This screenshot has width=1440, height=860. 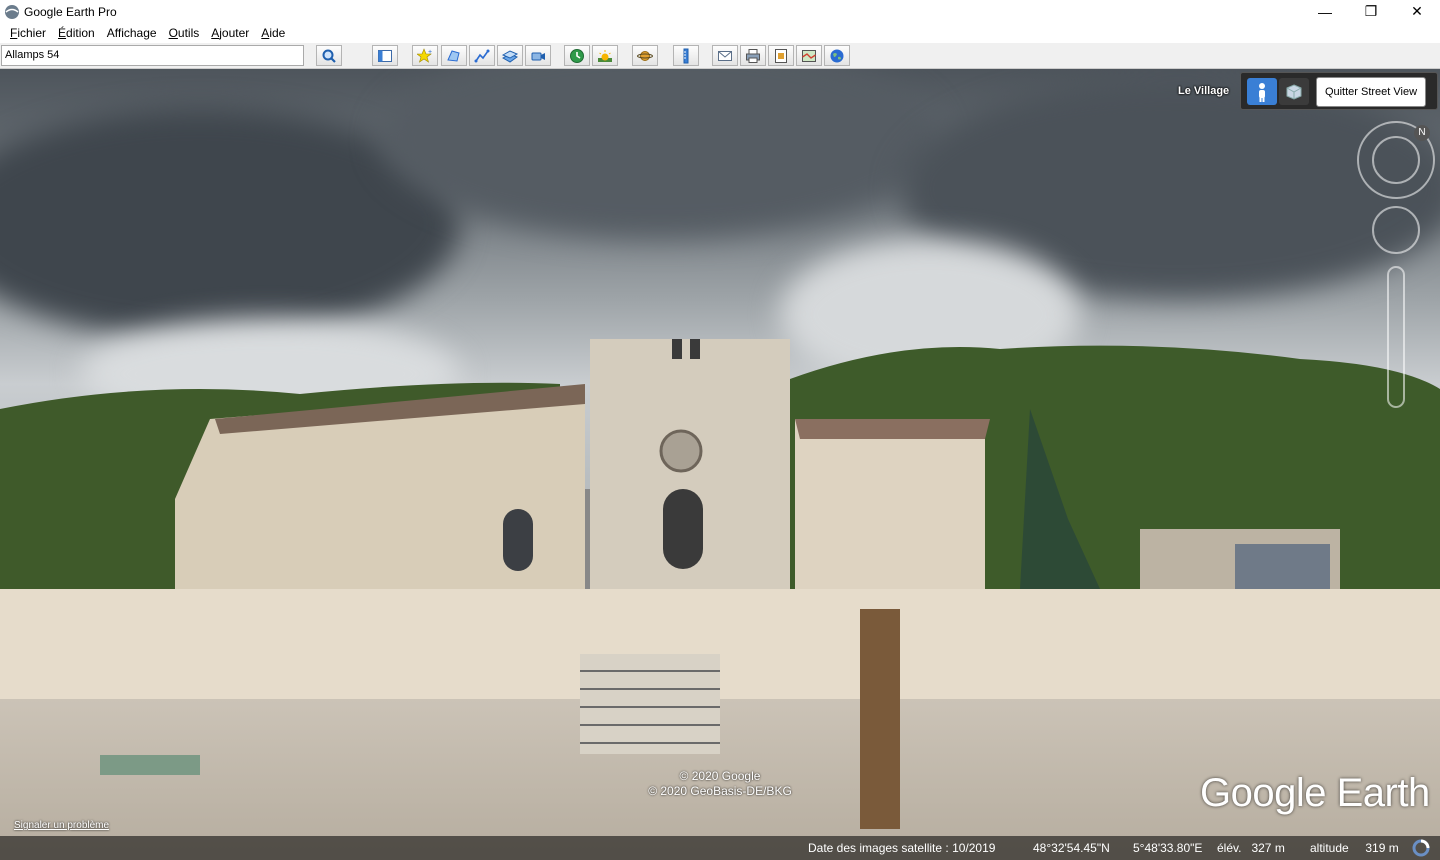 What do you see at coordinates (1325, 11) in the screenshot?
I see `minimize-button: —` at bounding box center [1325, 11].